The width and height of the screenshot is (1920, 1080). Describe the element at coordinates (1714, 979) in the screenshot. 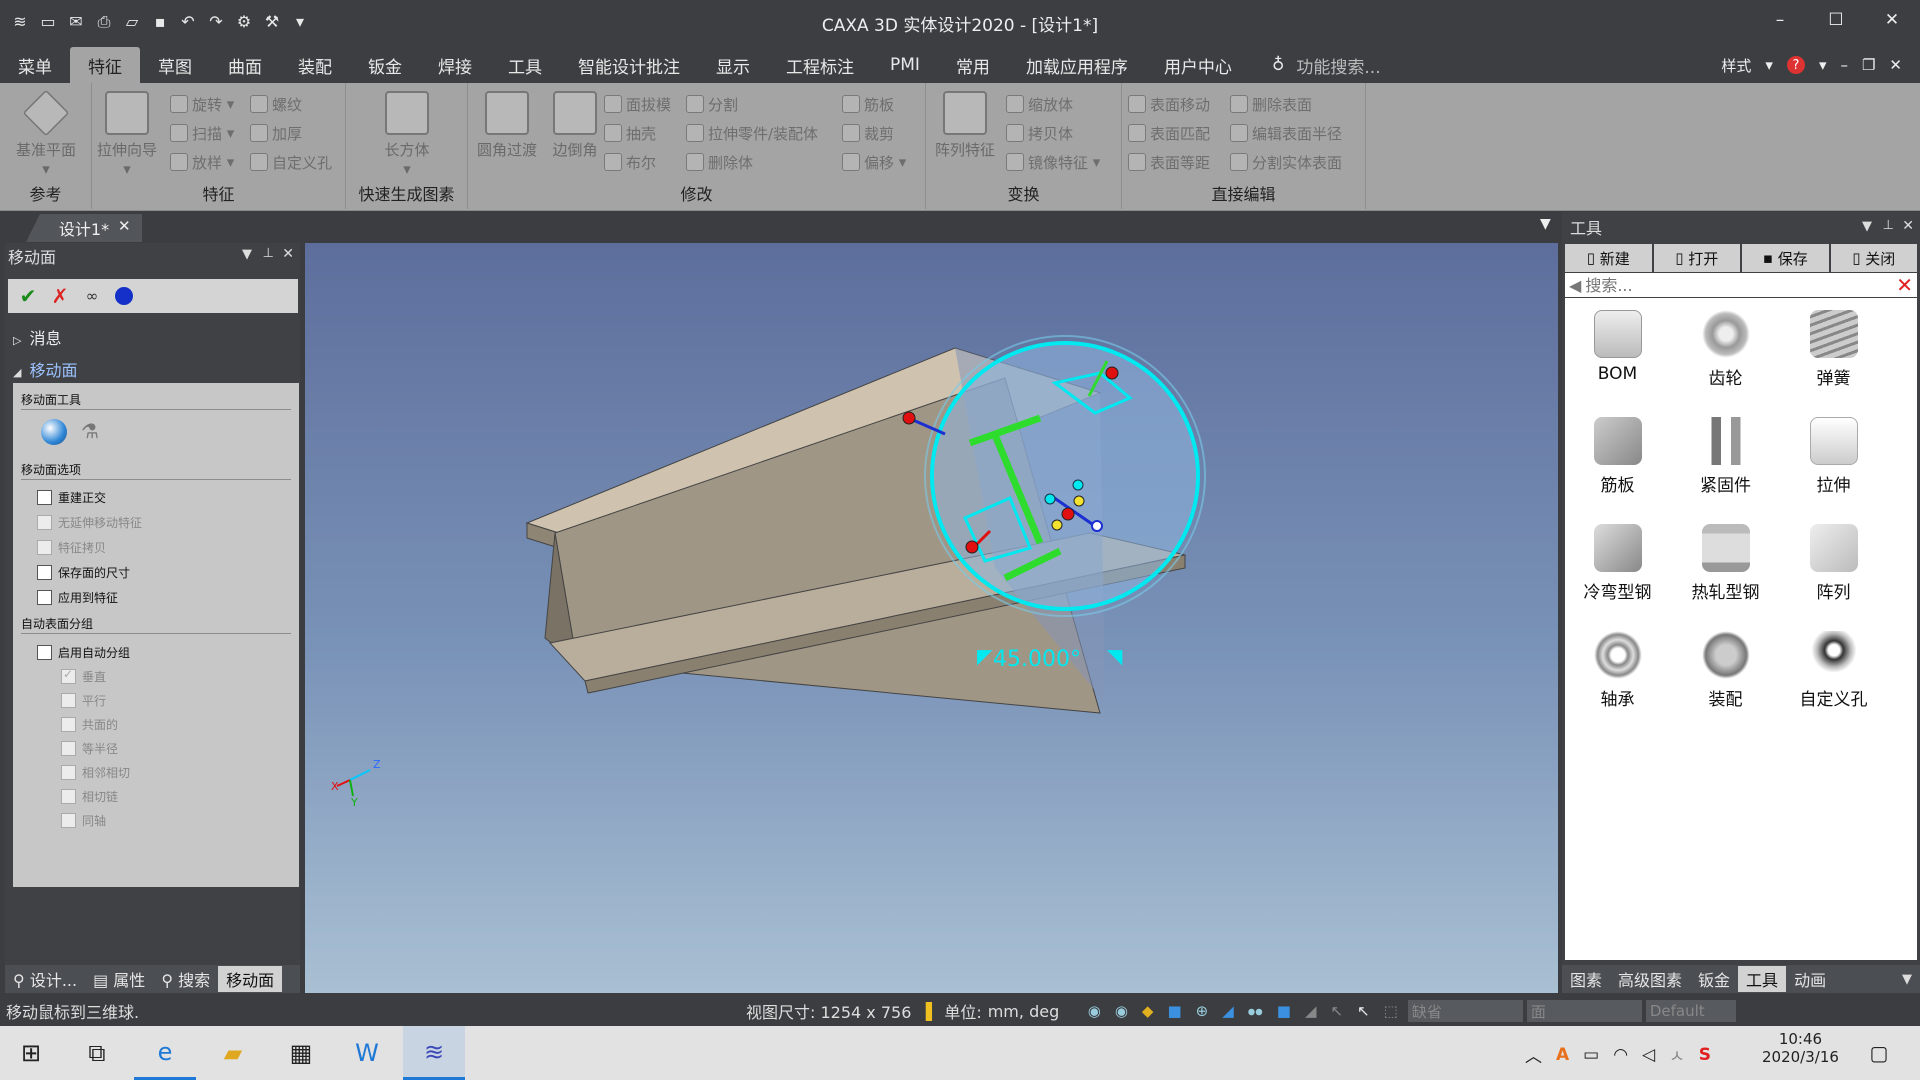

I see `tab-sheet-metal-library: 钣金` at that location.